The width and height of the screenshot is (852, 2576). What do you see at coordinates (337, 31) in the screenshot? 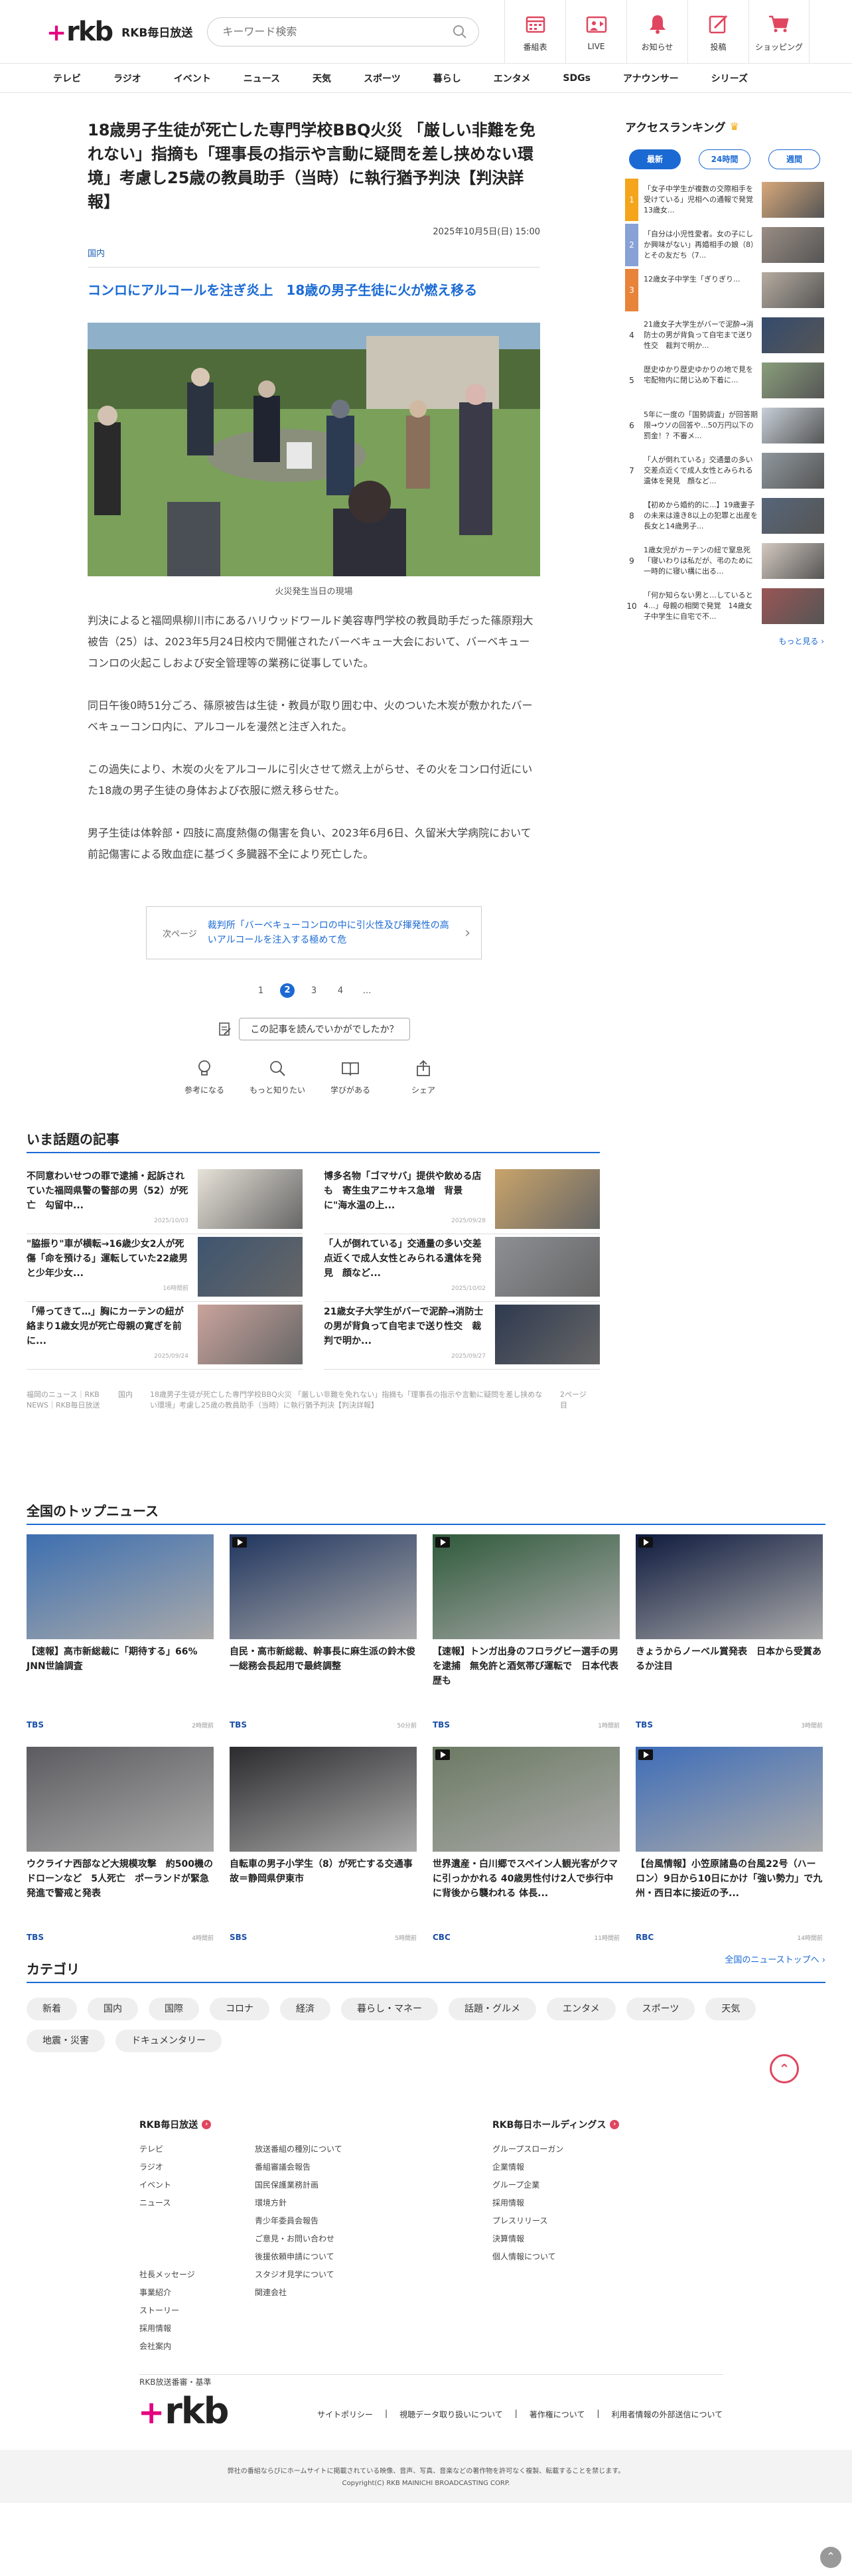
I see `search-input` at bounding box center [337, 31].